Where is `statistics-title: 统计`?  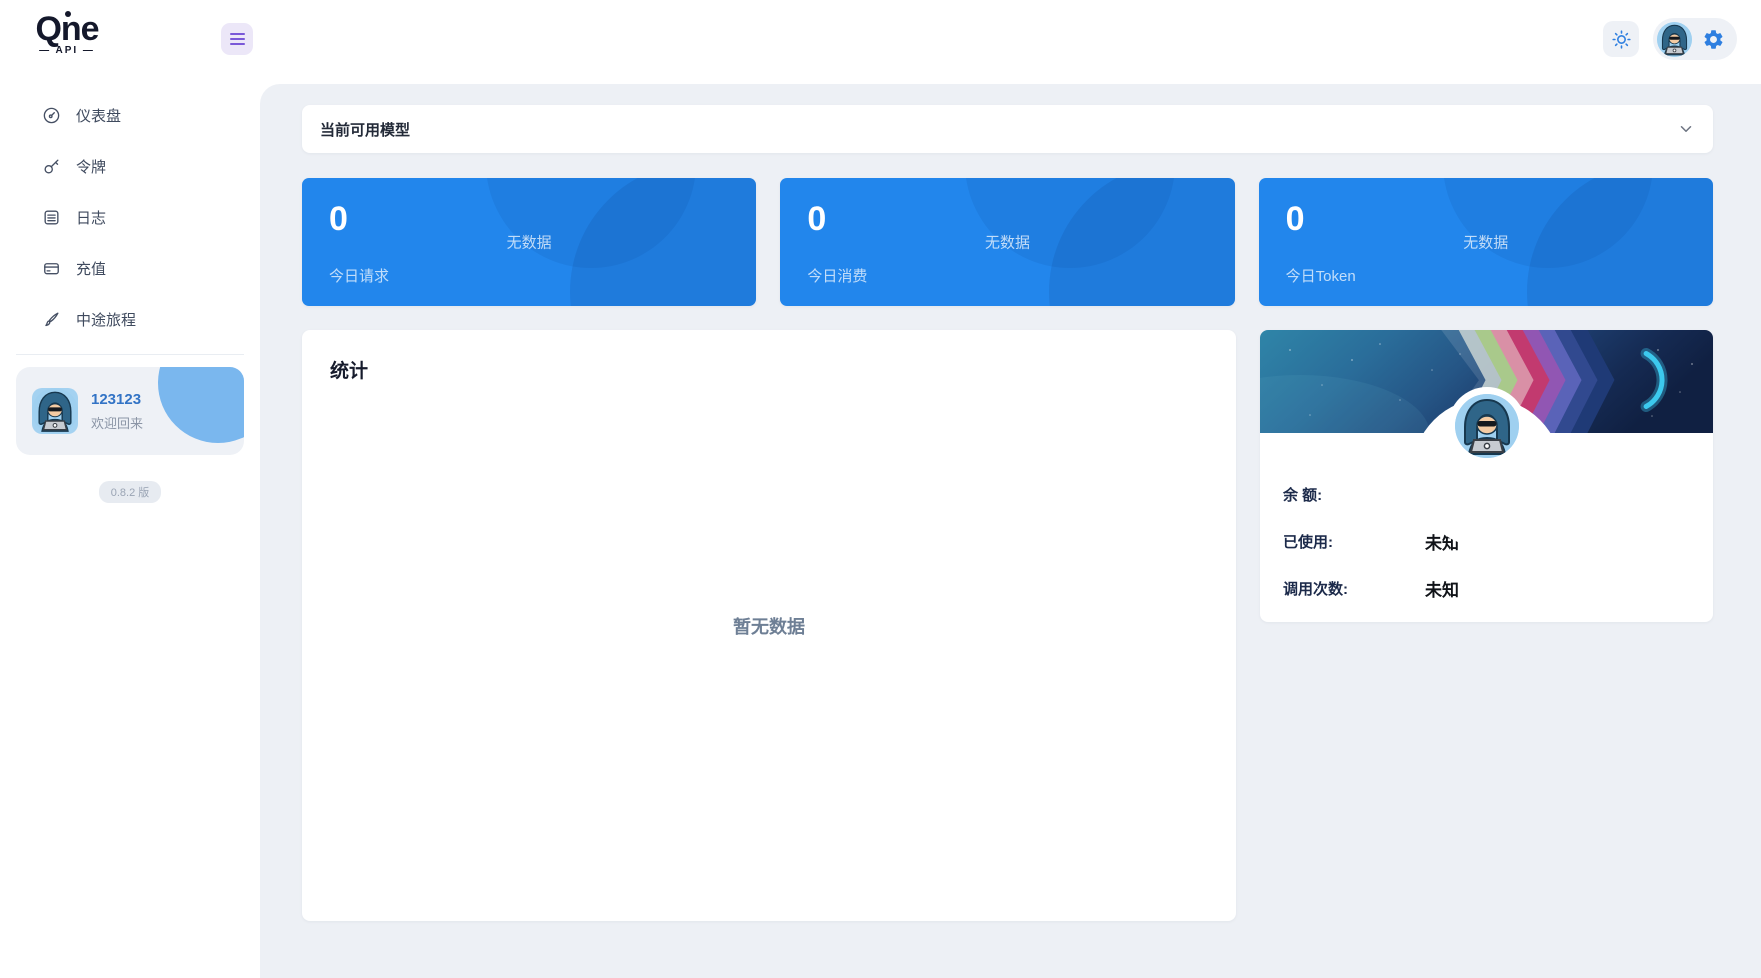 statistics-title: 统计 is located at coordinates (349, 371).